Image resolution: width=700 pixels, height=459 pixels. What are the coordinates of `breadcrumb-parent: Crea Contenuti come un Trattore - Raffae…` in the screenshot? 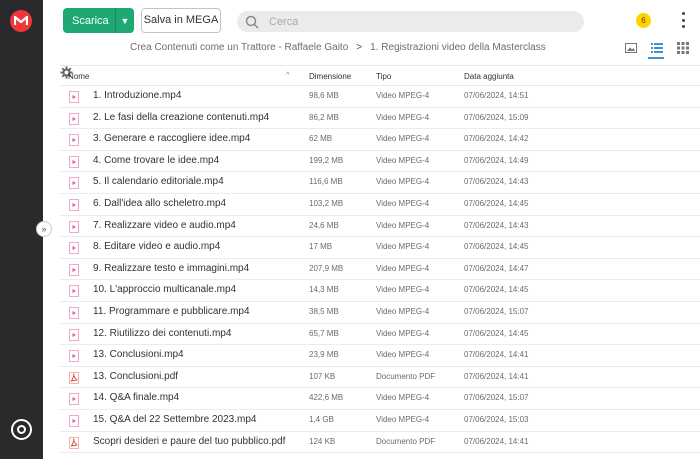 It's located at (239, 47).